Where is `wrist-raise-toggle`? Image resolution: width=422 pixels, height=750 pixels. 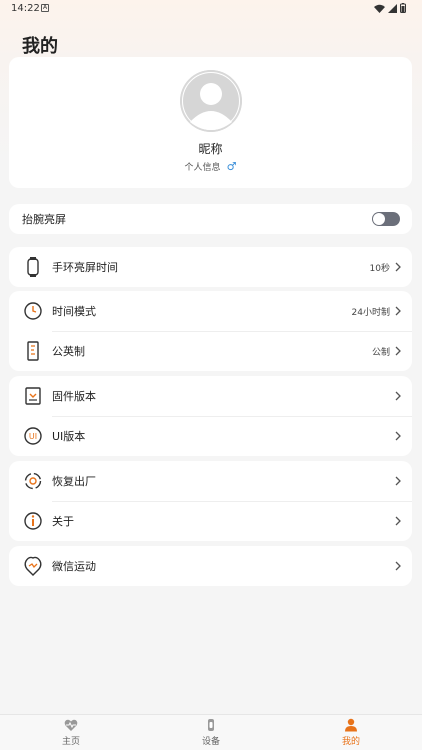
wrist-raise-toggle is located at coordinates (386, 219).